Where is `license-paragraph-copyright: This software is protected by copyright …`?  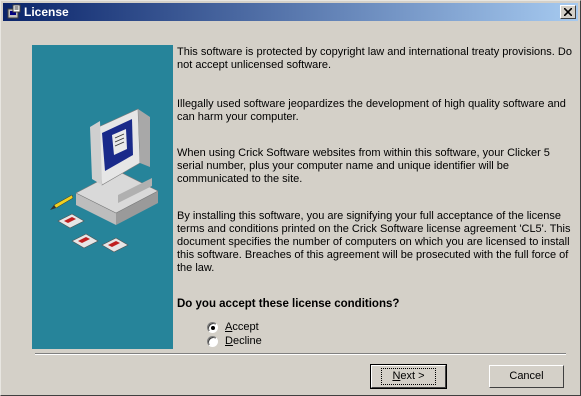 license-paragraph-copyright: This software is protected by copyright … is located at coordinates (374, 58).